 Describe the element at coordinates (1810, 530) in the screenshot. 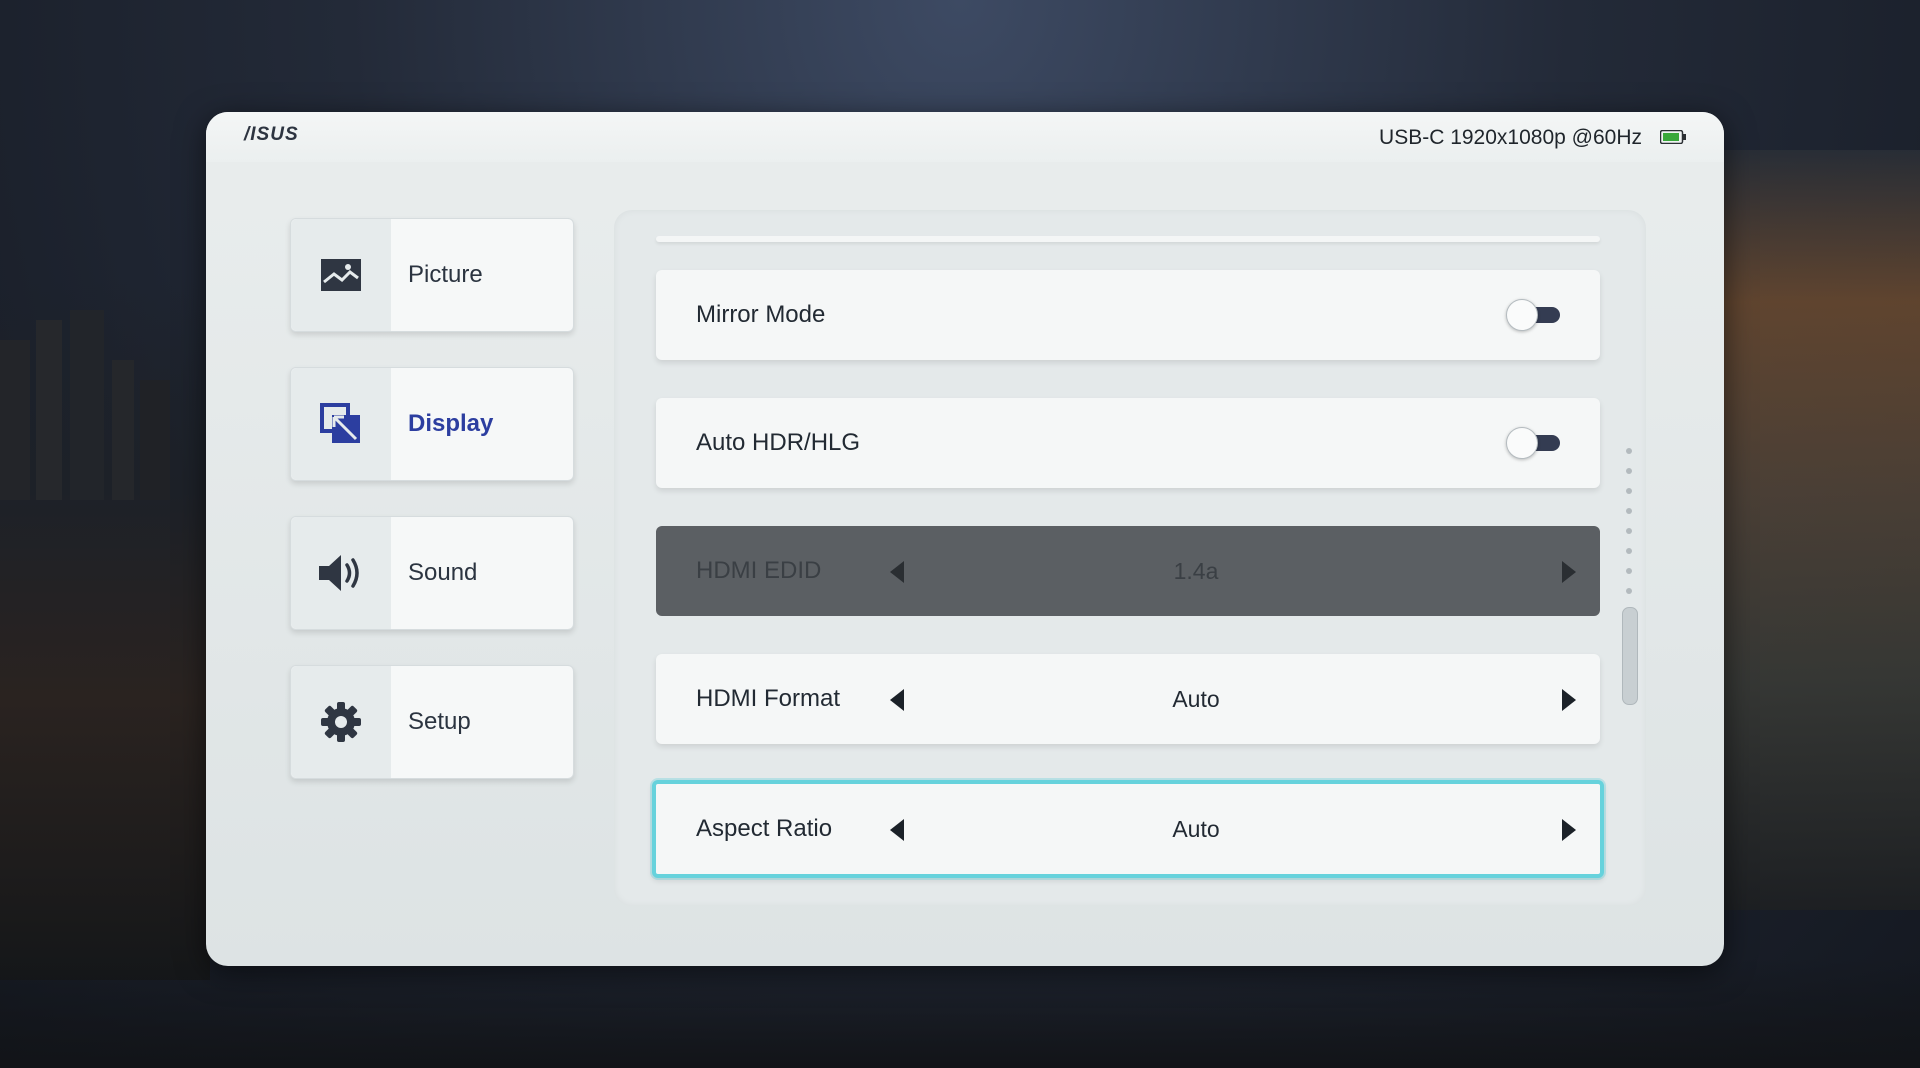

I see `background-scenery-right` at that location.